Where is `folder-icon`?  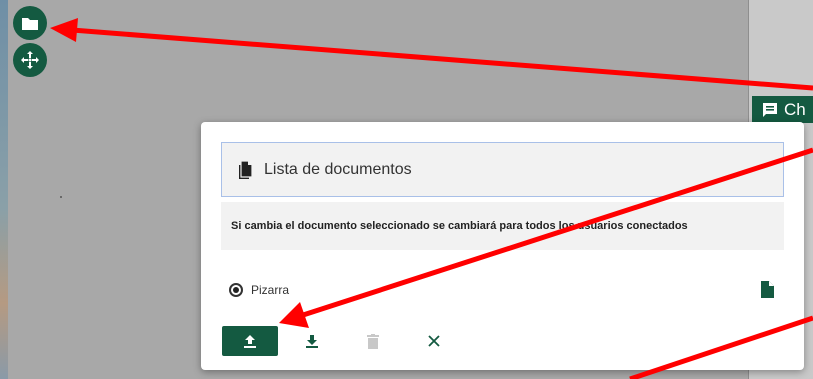 folder-icon is located at coordinates (30, 23).